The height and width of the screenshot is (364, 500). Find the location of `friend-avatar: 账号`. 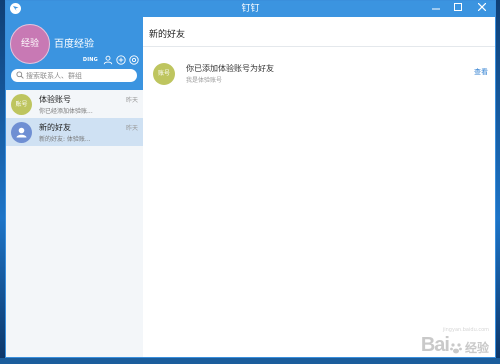

friend-avatar: 账号 is located at coordinates (164, 74).